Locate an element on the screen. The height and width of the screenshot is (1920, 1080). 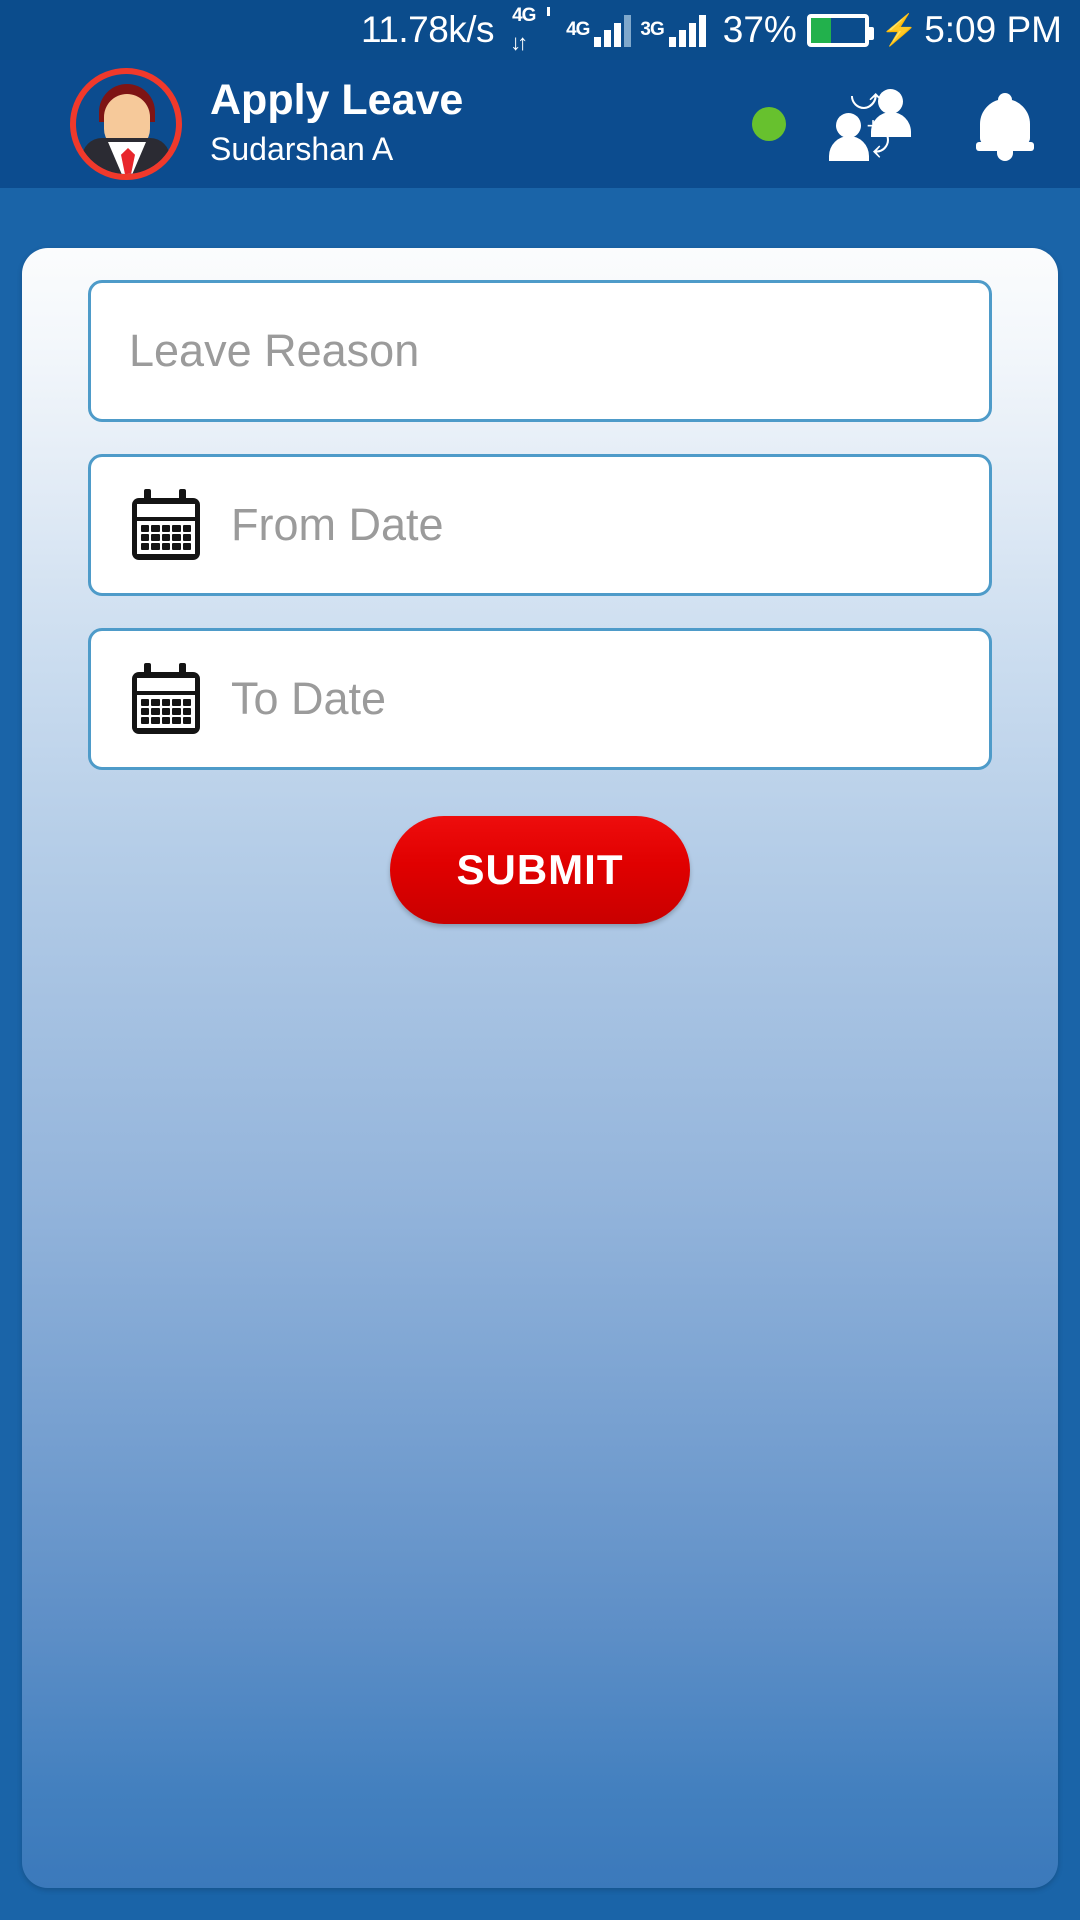
data-transfer-tick is located at coordinates (549, 11).